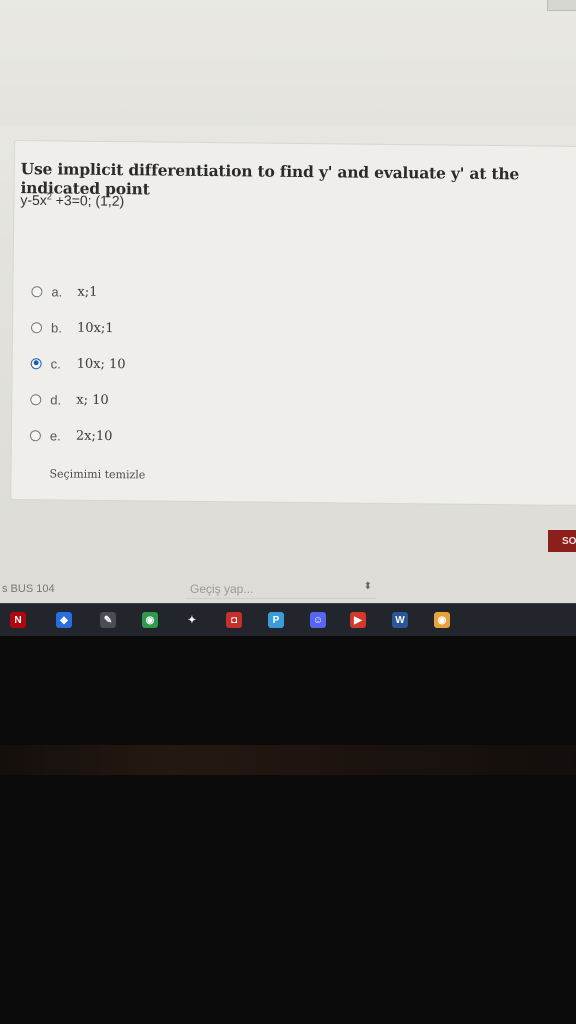  Describe the element at coordinates (33, 200) in the screenshot. I see `equation-prefix: y-5x` at that location.